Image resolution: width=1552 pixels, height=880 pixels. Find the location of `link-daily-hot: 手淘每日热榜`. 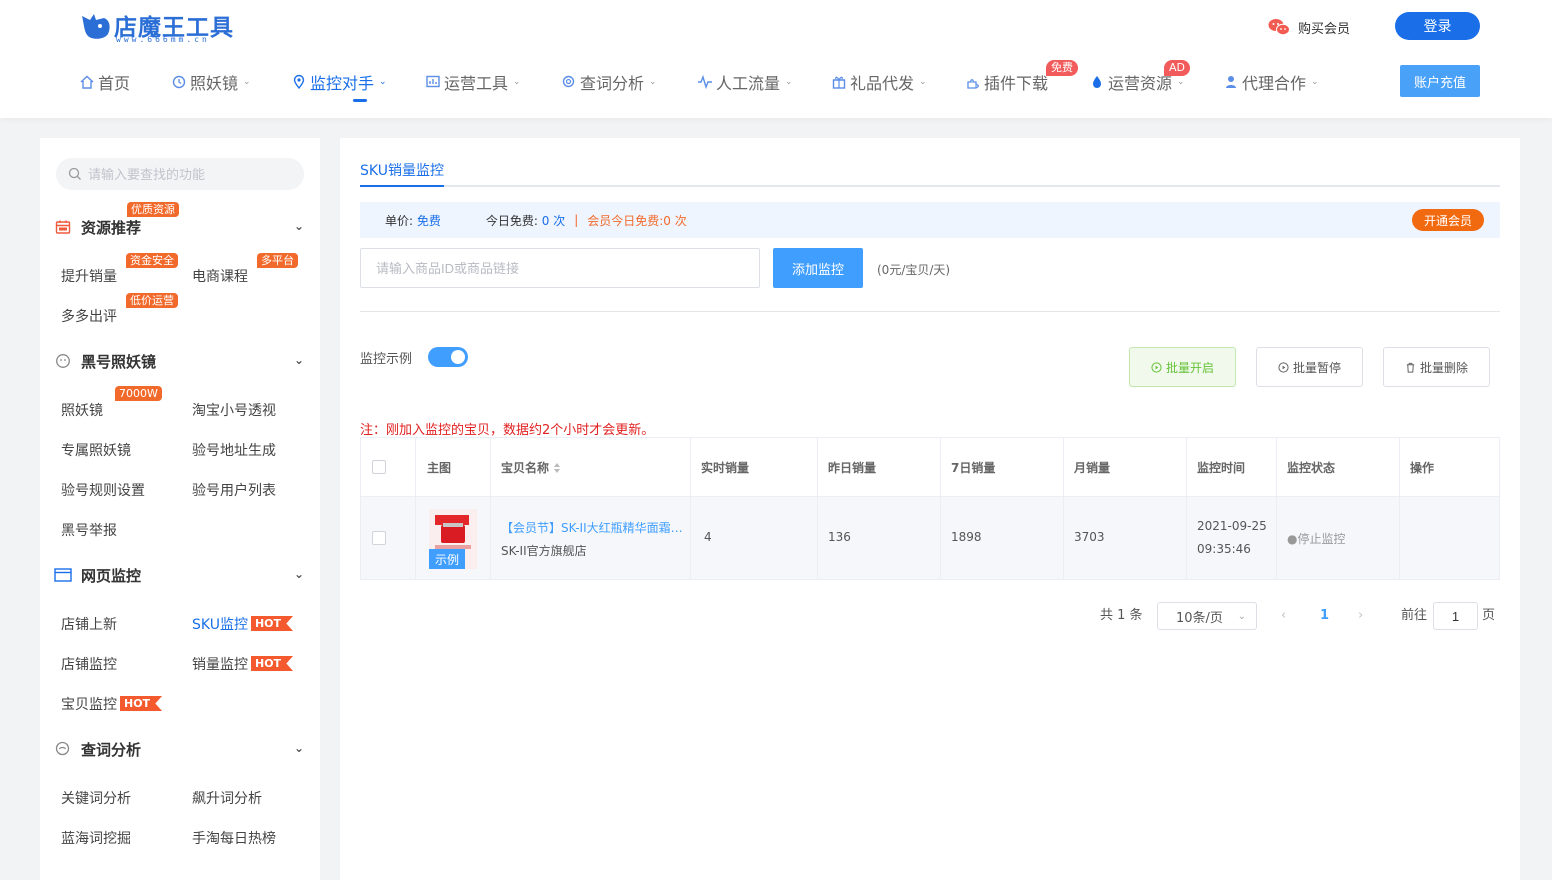

link-daily-hot: 手淘每日热榜 is located at coordinates (234, 838).